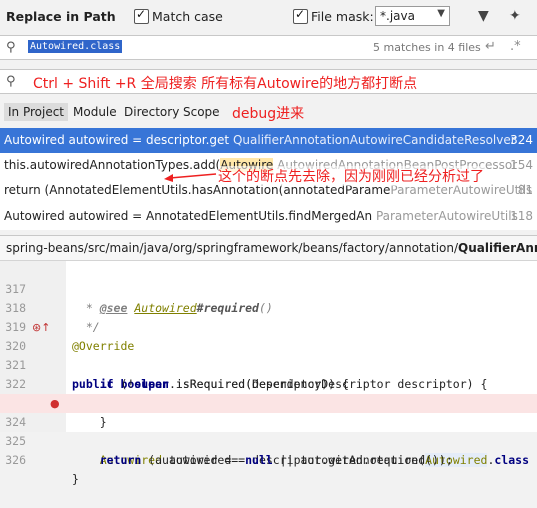 This screenshot has width=537, height=508. What do you see at coordinates (268, 383) in the screenshot?
I see `code-line: 322 return false;` at bounding box center [268, 383].